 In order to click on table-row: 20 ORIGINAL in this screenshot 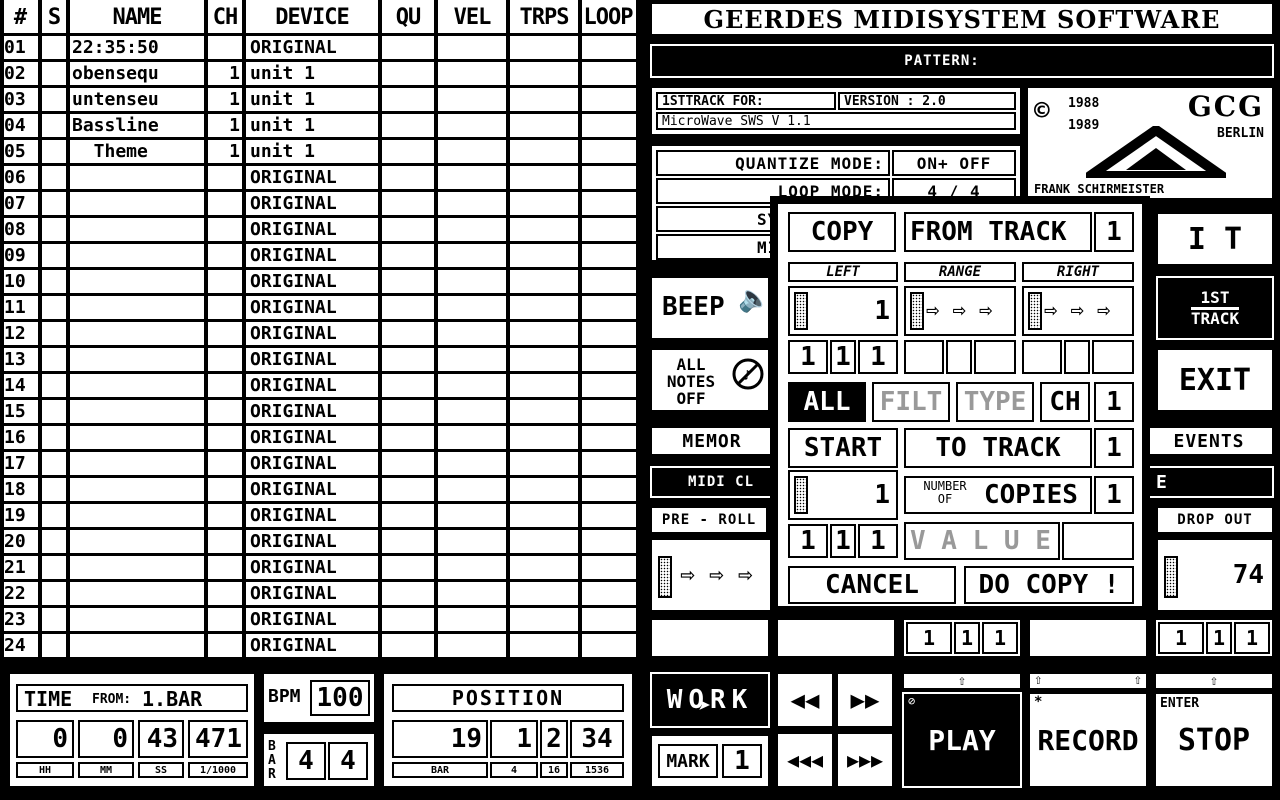, I will do `click(318, 541)`.